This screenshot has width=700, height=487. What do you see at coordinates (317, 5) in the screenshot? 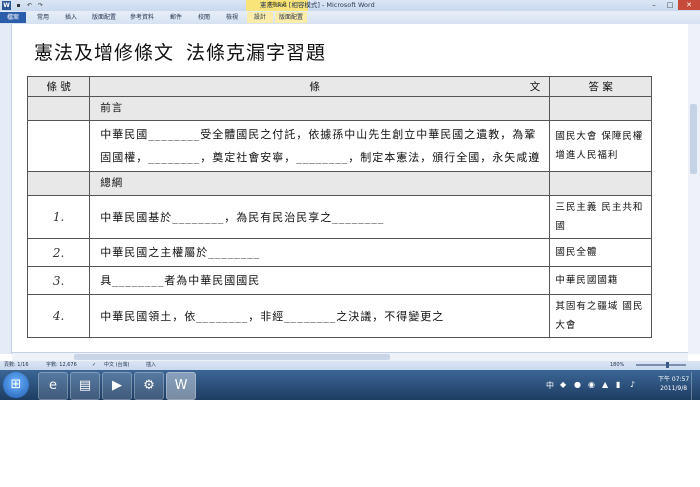
I see `window-title: 憲法.doc [相容模式] - Microsoft Word` at bounding box center [317, 5].